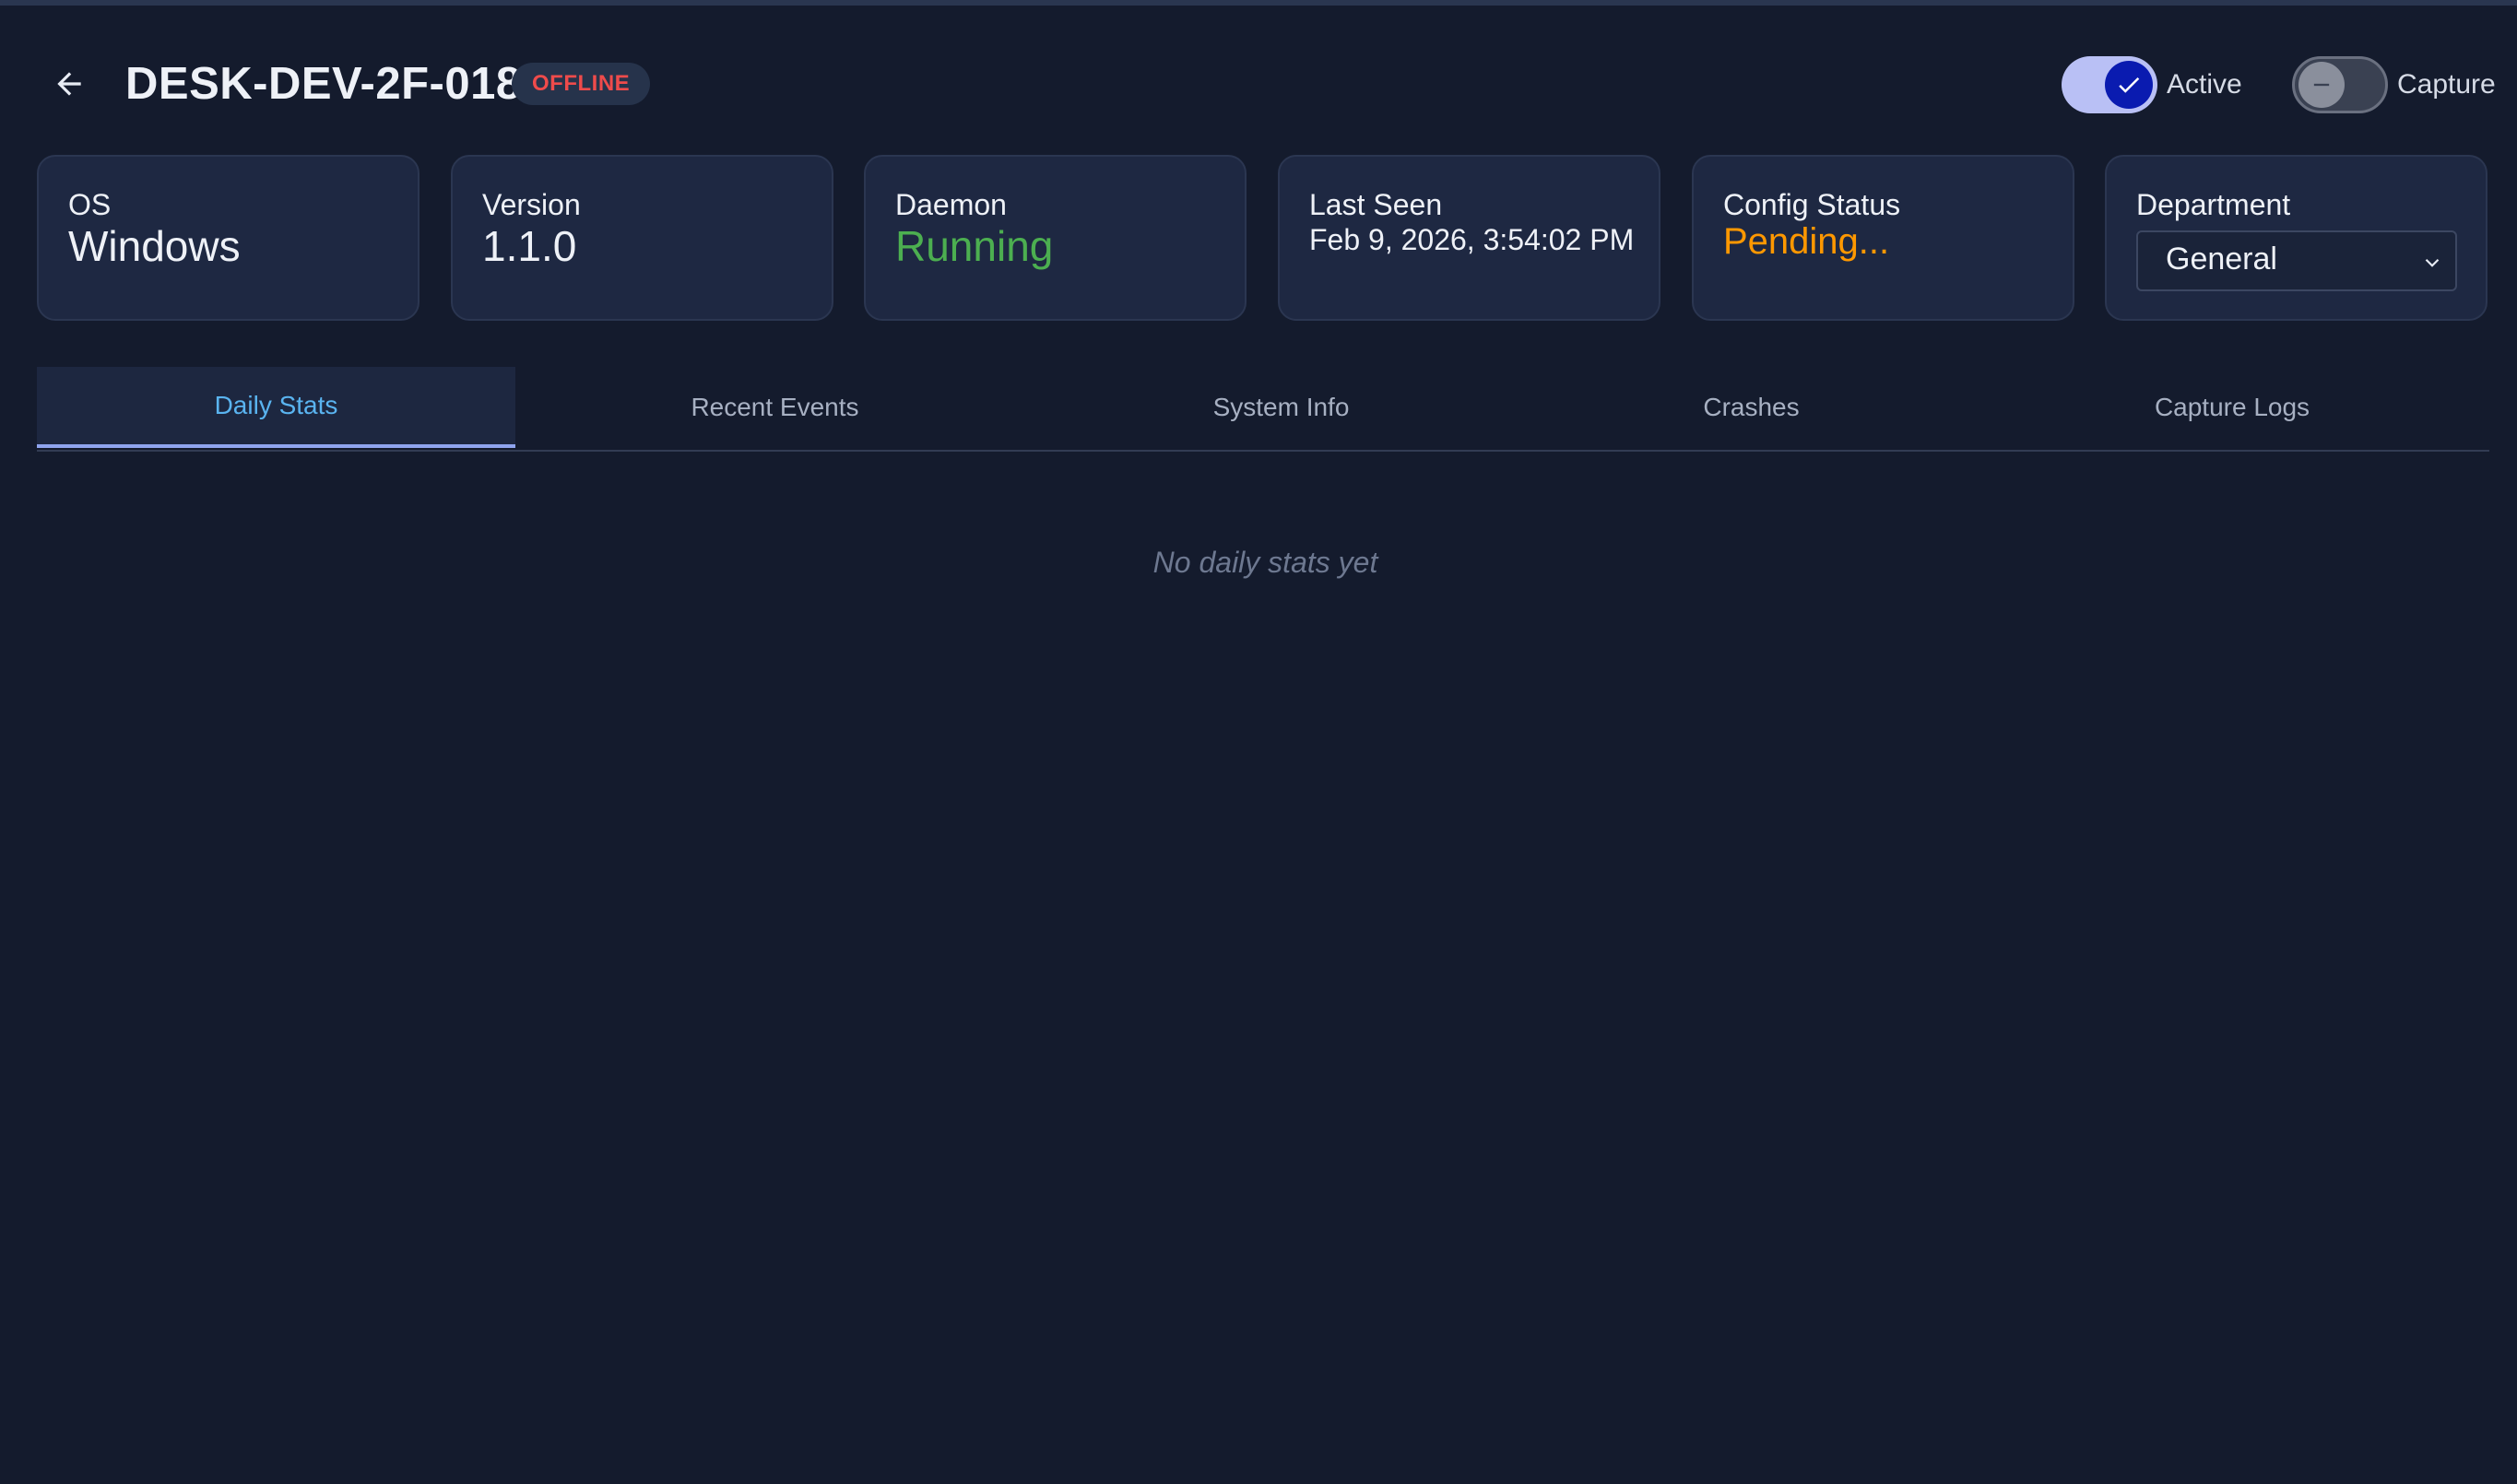 This screenshot has height=1484, width=2517. I want to click on active-toggle-label: Active, so click(2204, 84).